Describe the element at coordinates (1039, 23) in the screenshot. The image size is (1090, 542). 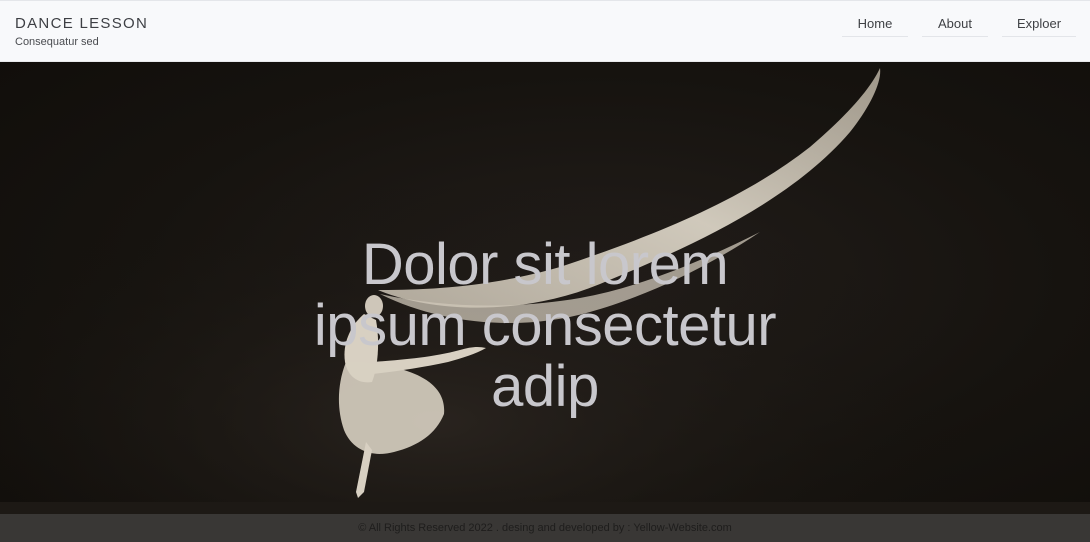
I see `nav-item-exploer: Exploer` at that location.